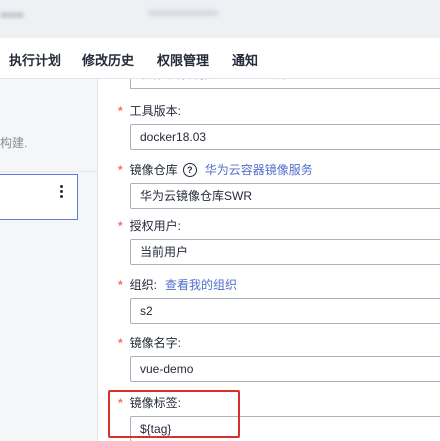 The width and height of the screenshot is (440, 441). What do you see at coordinates (245, 59) in the screenshot?
I see `tab-notifications: 通知` at bounding box center [245, 59].